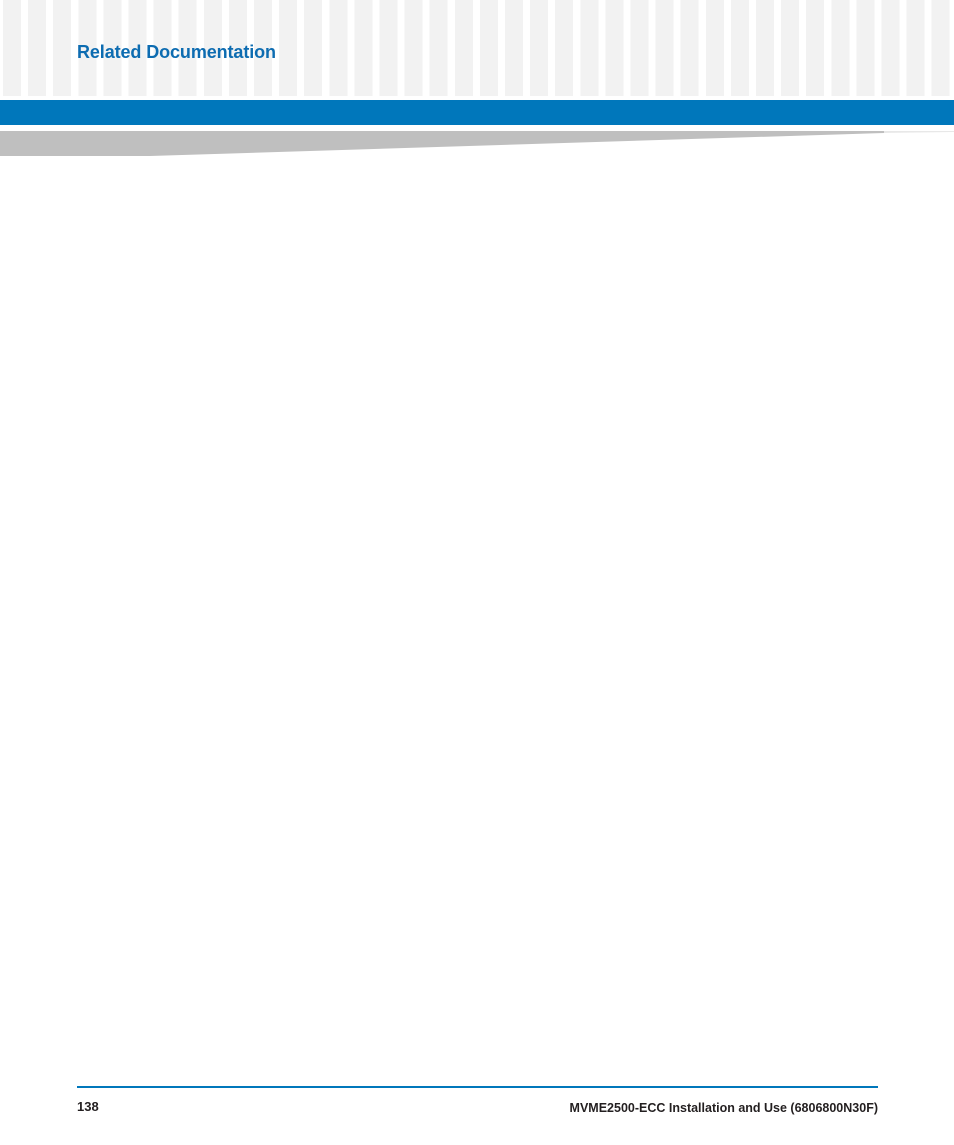 The image size is (954, 1145). What do you see at coordinates (477, 1087) in the screenshot?
I see `footer-divider` at bounding box center [477, 1087].